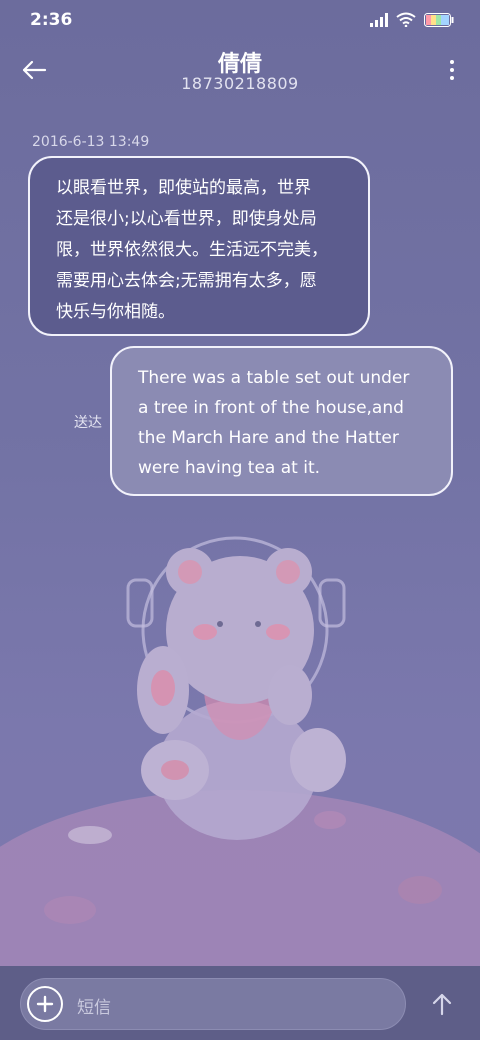  I want to click on delivery-status: 送达, so click(88, 423).